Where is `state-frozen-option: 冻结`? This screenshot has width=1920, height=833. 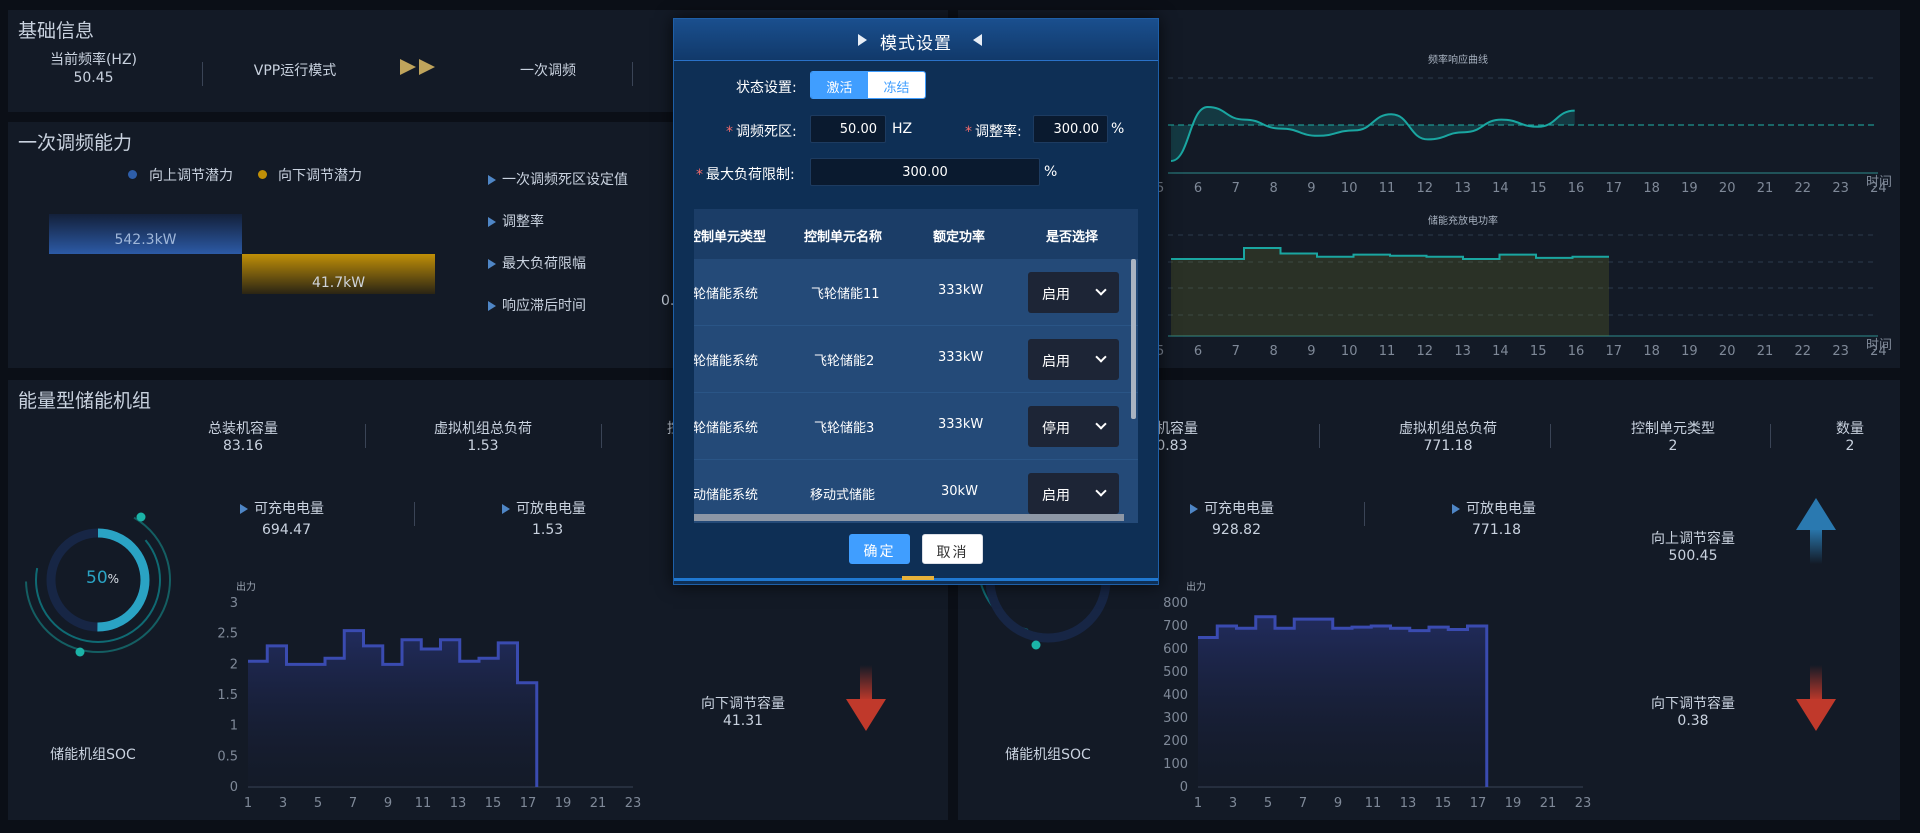 state-frozen-option: 冻结 is located at coordinates (896, 85).